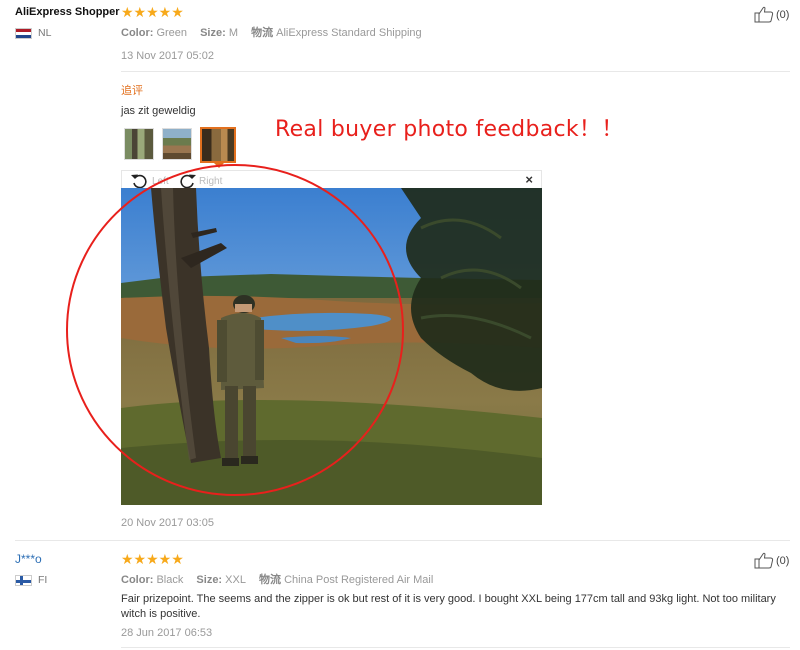 The image size is (800, 650). What do you see at coordinates (152, 12) in the screenshot?
I see `star-rating: ★★★★★` at bounding box center [152, 12].